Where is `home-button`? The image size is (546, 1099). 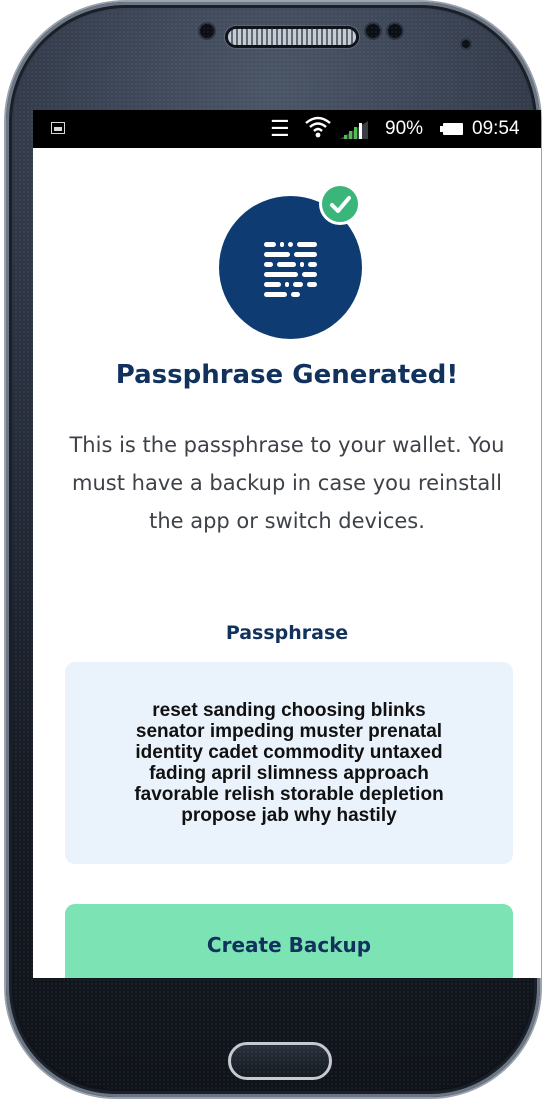 home-button is located at coordinates (280, 1061).